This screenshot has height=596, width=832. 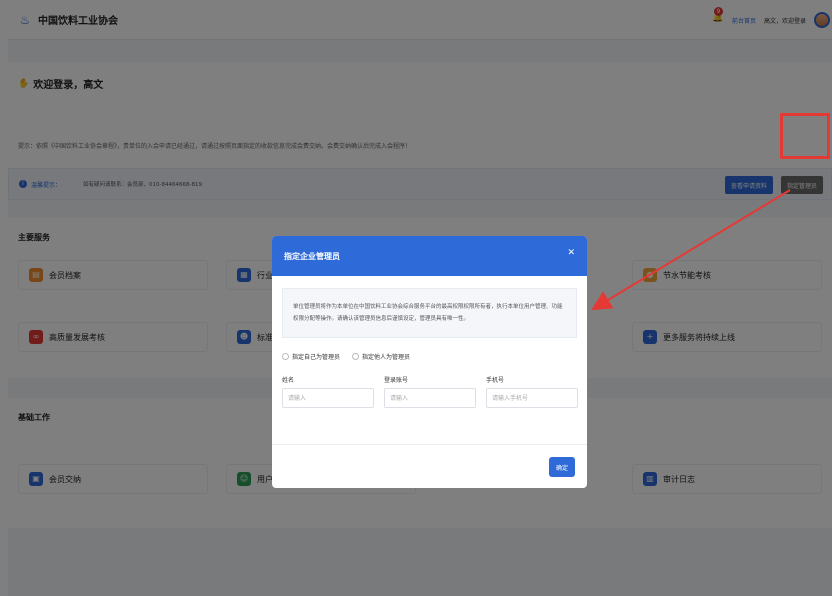 I want to click on phone-label: 手机号, so click(x=495, y=380).